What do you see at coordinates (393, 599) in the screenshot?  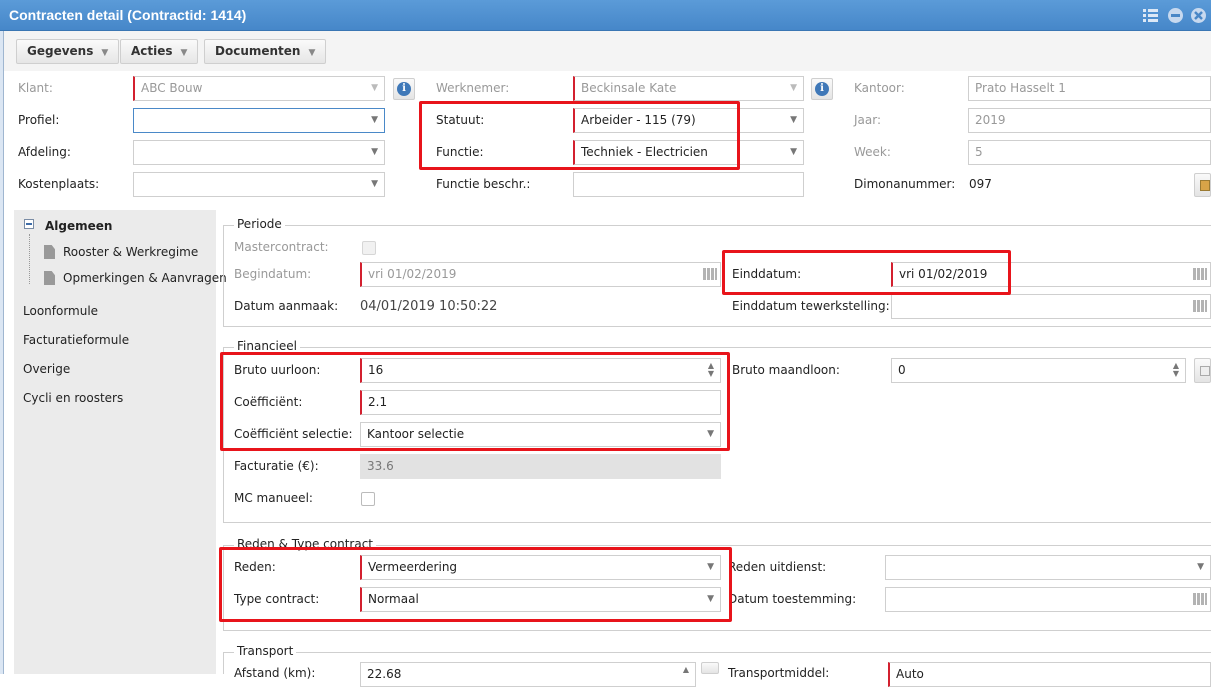 I see `type-contract-value: Normaal` at bounding box center [393, 599].